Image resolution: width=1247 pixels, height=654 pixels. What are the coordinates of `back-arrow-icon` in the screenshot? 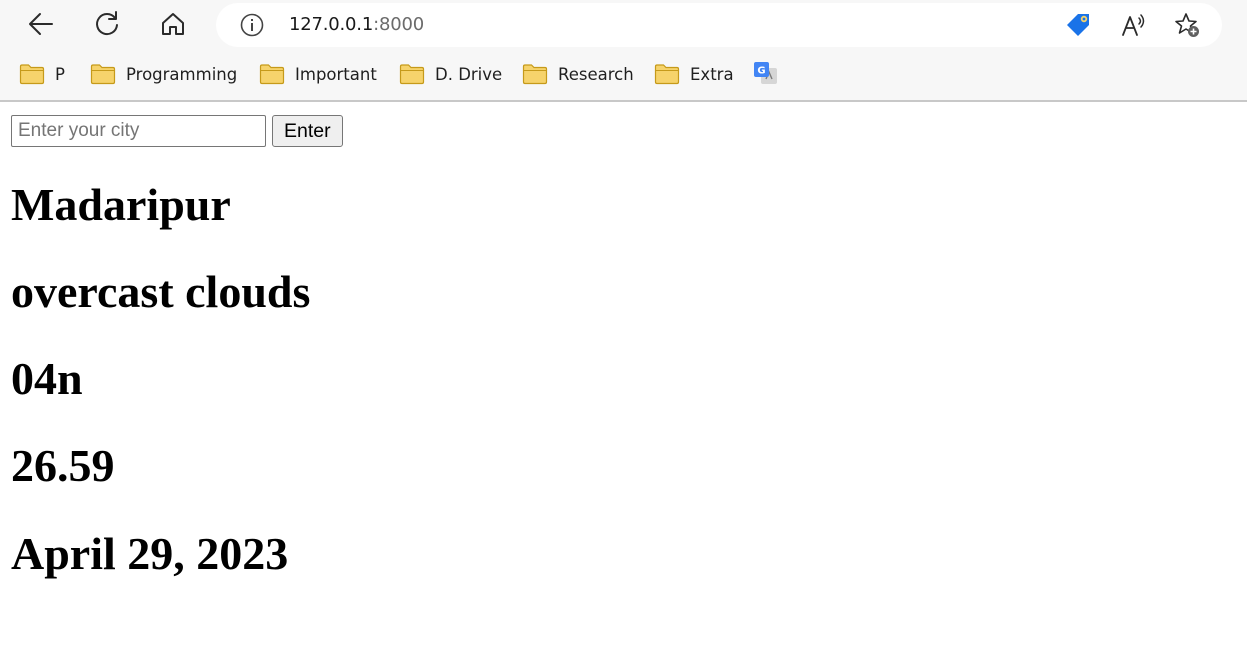 It's located at (41, 24).